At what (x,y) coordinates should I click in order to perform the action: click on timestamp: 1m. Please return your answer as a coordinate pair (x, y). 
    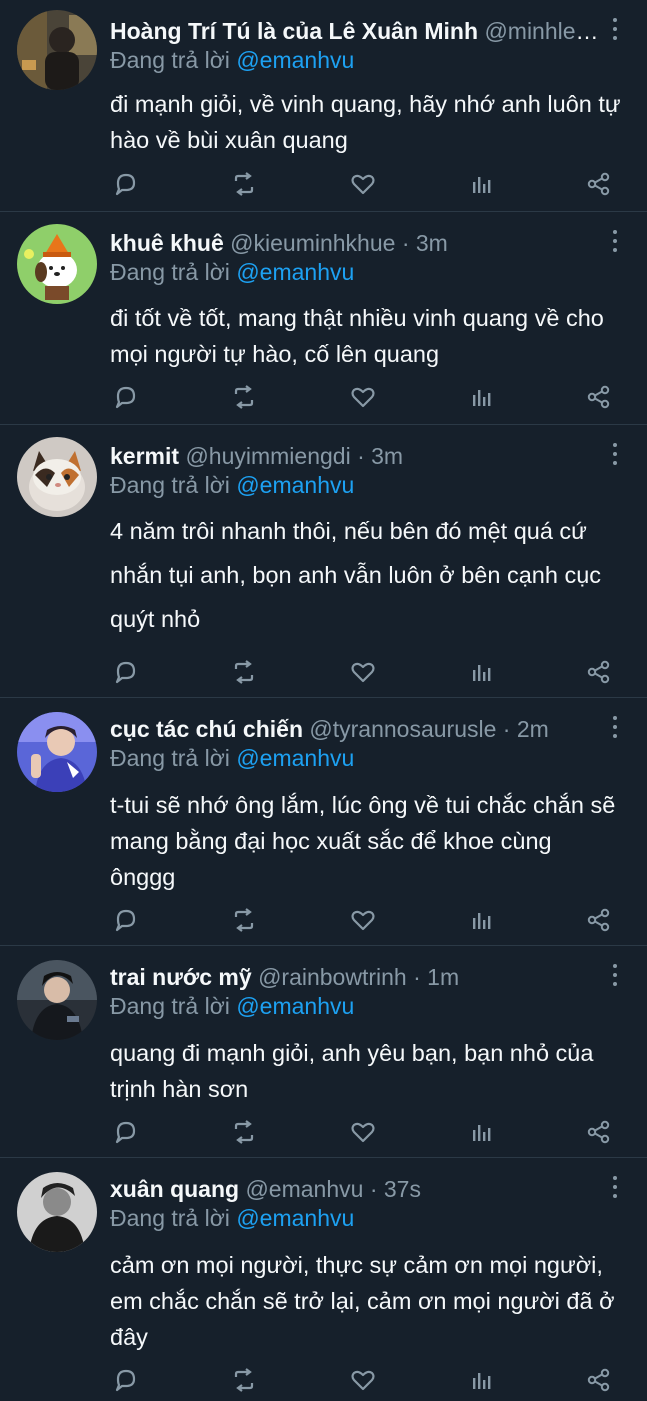
    Looking at the image, I should click on (443, 977).